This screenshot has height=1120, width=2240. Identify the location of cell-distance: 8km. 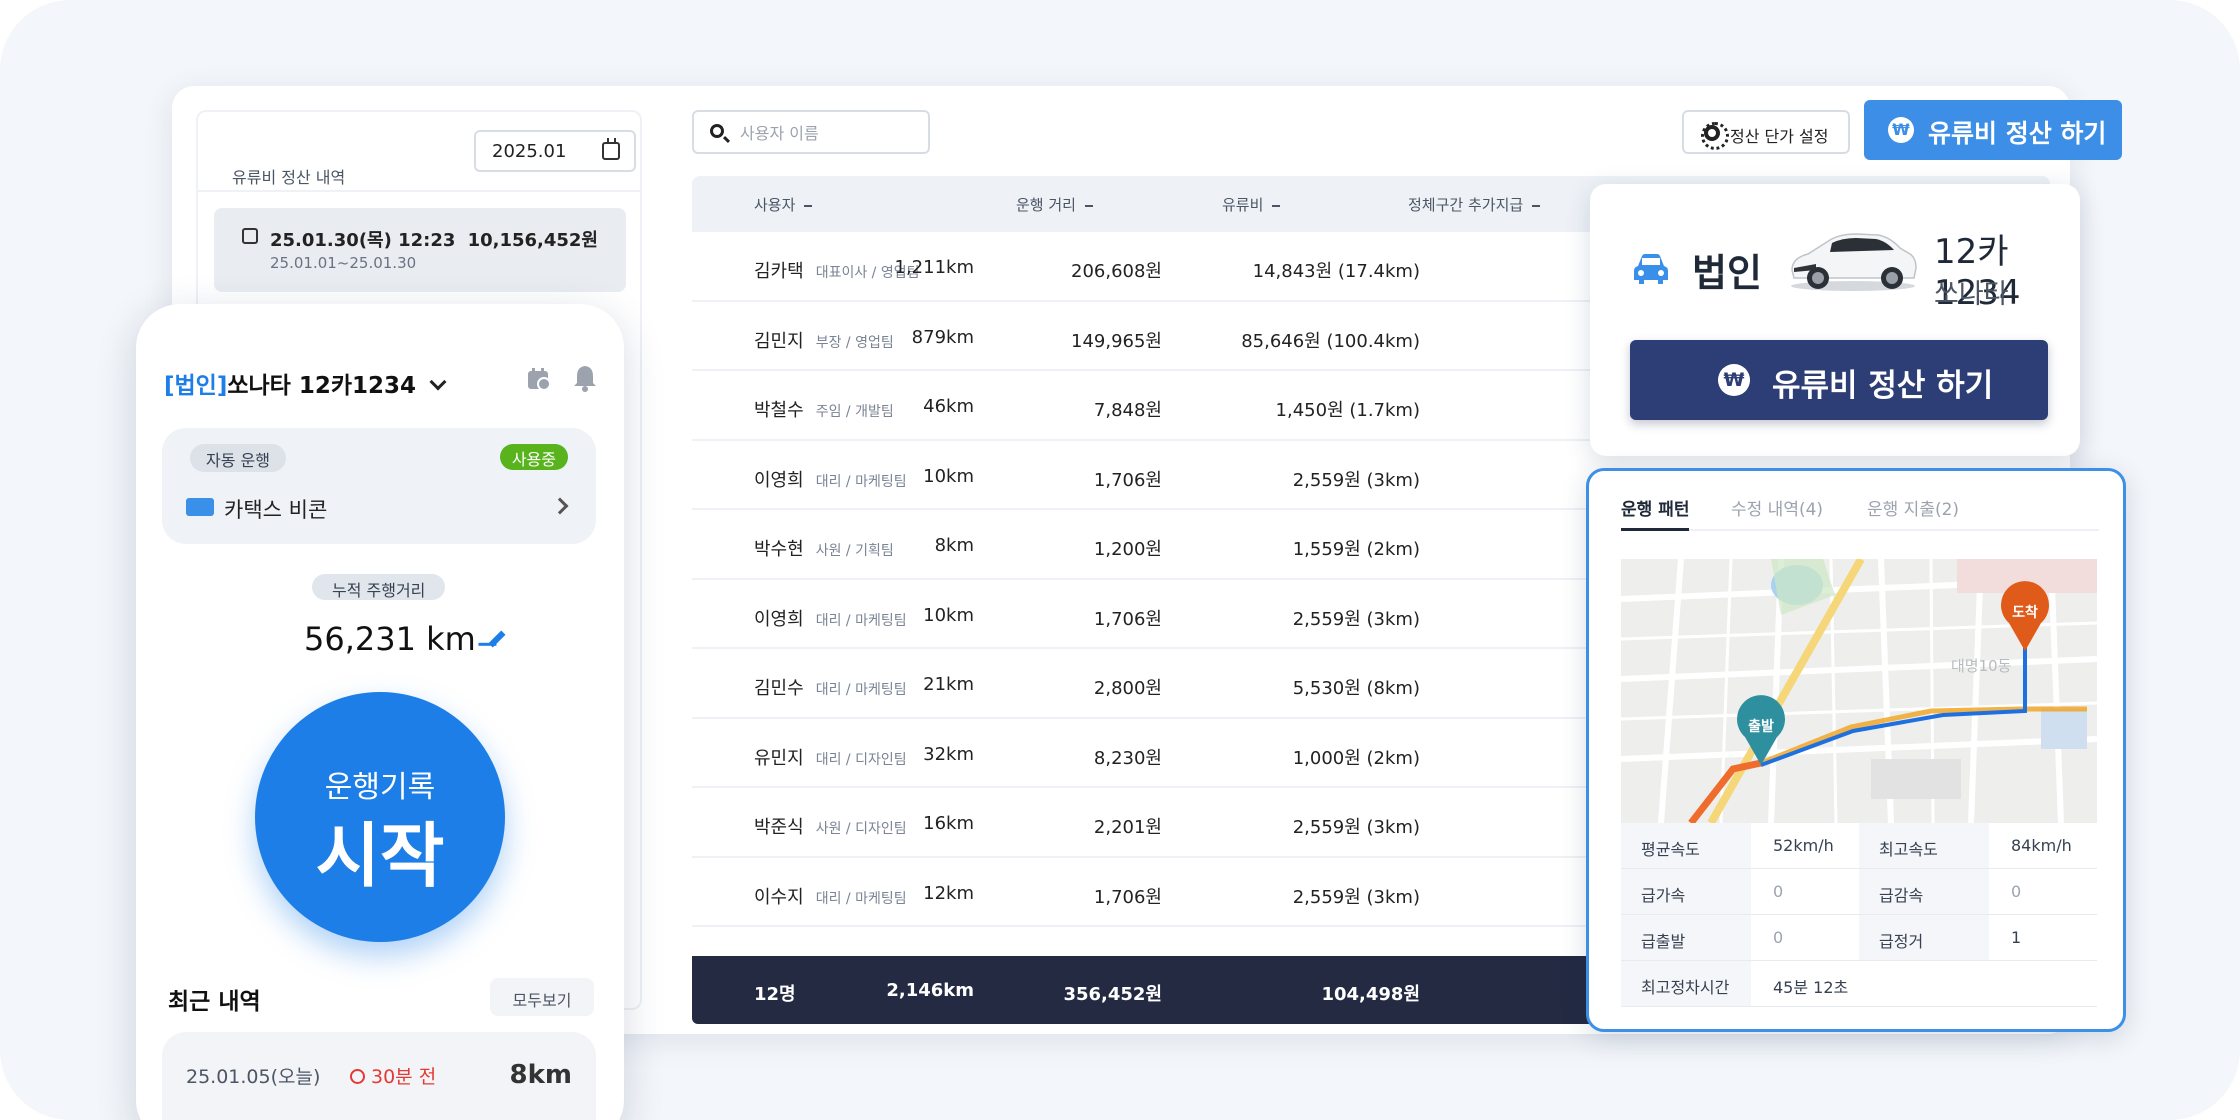
(954, 545).